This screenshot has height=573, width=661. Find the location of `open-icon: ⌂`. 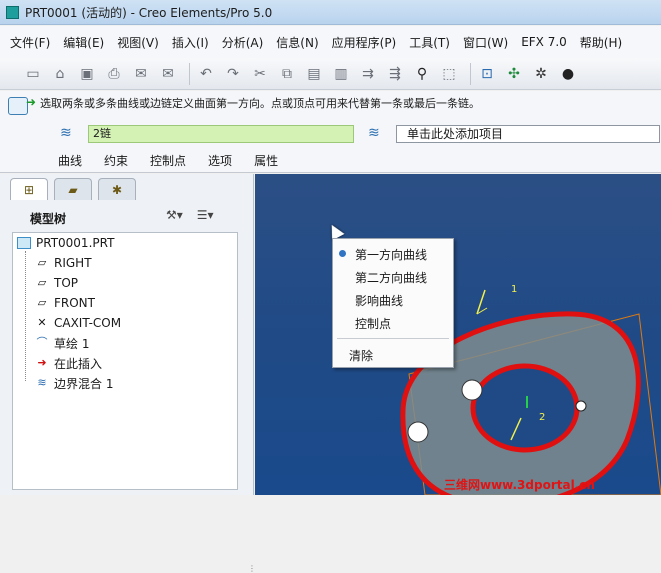

open-icon: ⌂ is located at coordinates (60, 74).